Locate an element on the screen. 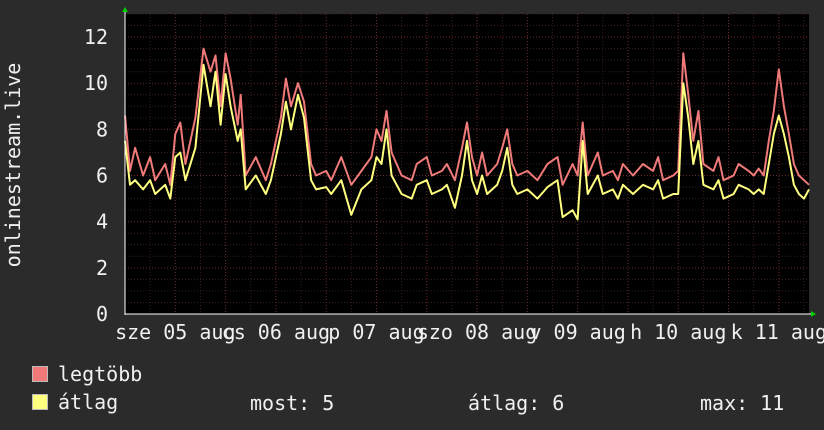 The width and height of the screenshot is (824, 430). y-axis-arrow is located at coordinates (125, 9).